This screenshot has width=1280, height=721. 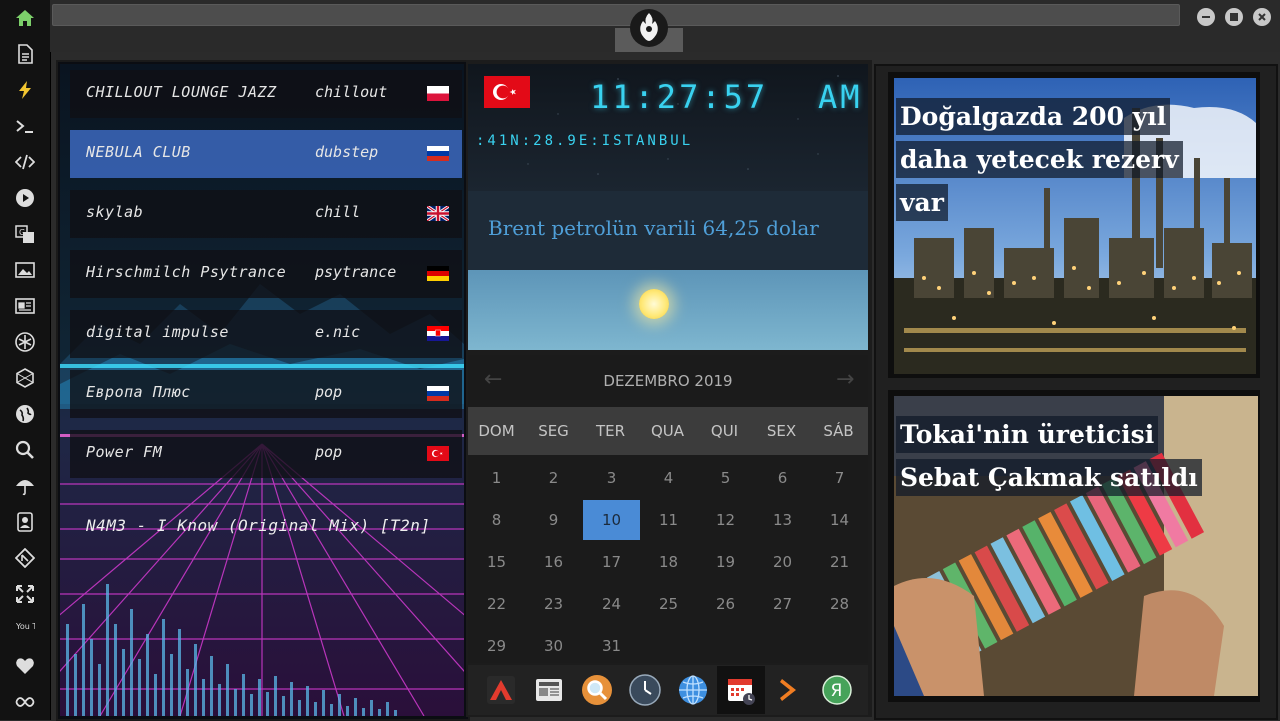 I want to click on globe-icon, so click(x=25, y=414).